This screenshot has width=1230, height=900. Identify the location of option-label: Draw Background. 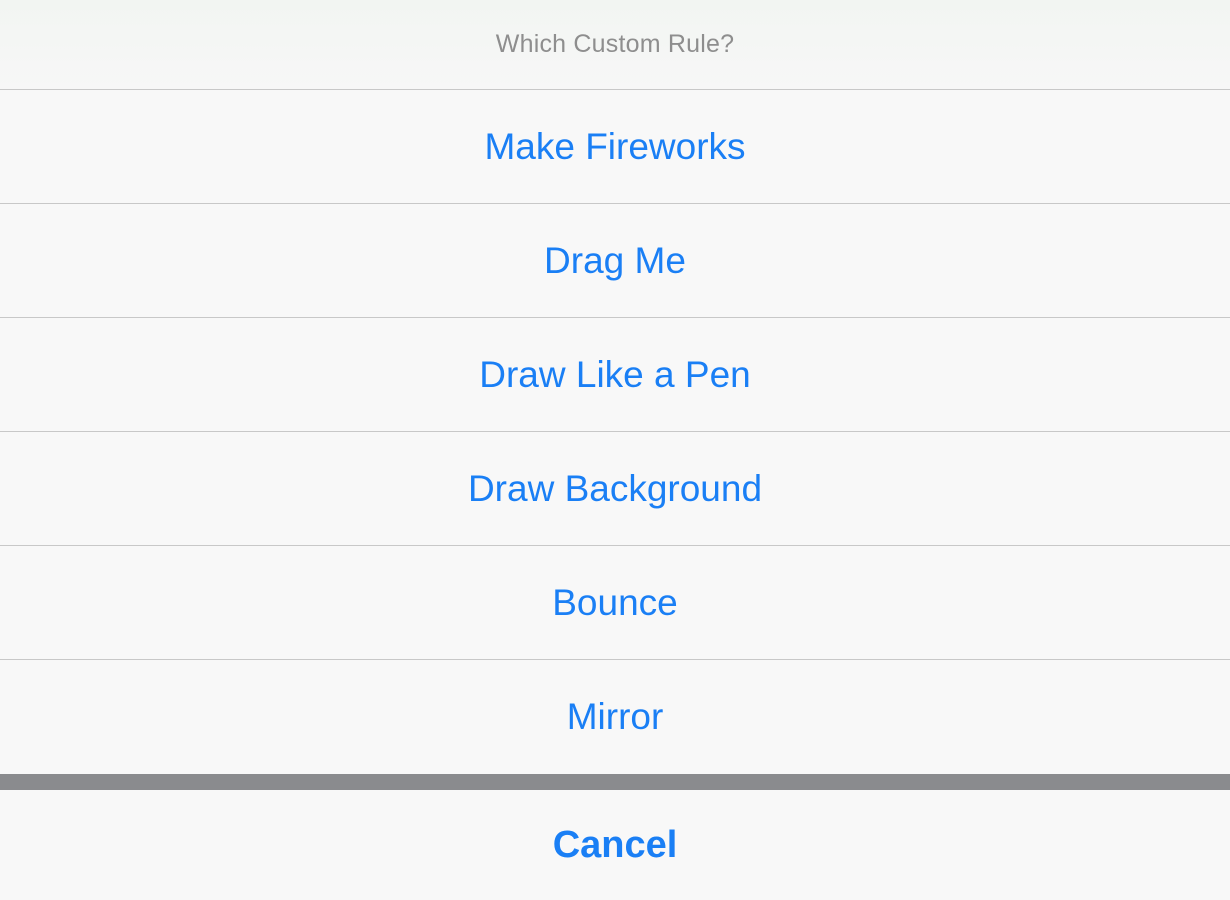
(615, 488).